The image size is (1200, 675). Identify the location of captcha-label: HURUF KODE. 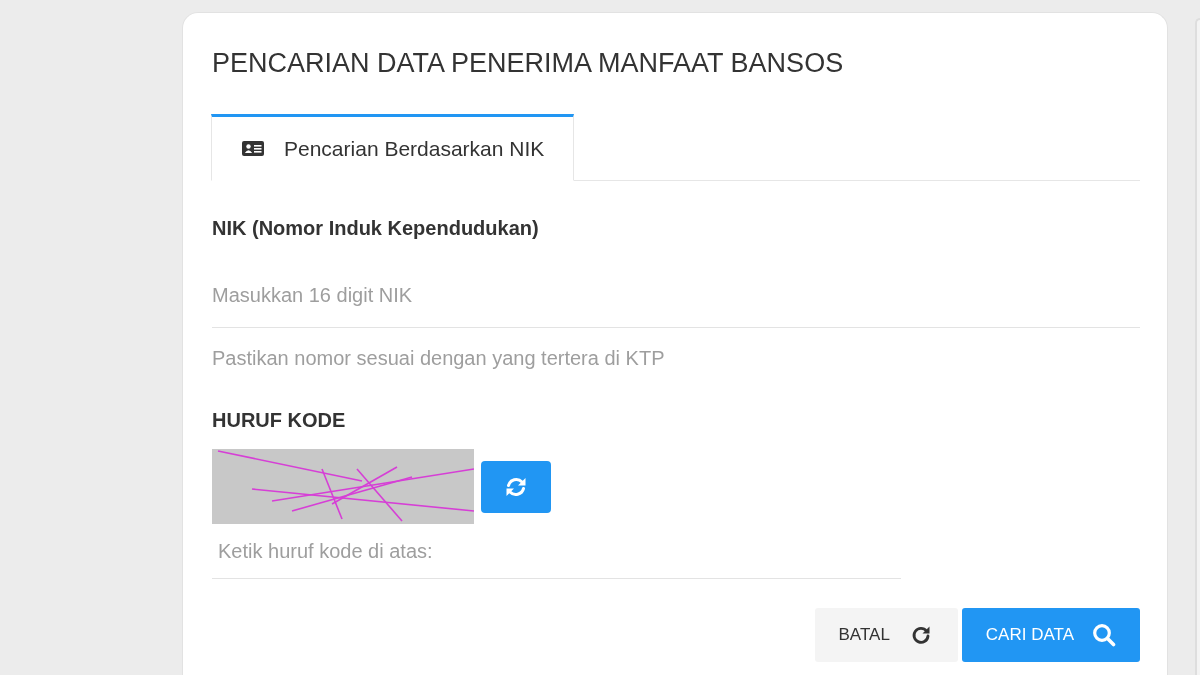
(279, 420).